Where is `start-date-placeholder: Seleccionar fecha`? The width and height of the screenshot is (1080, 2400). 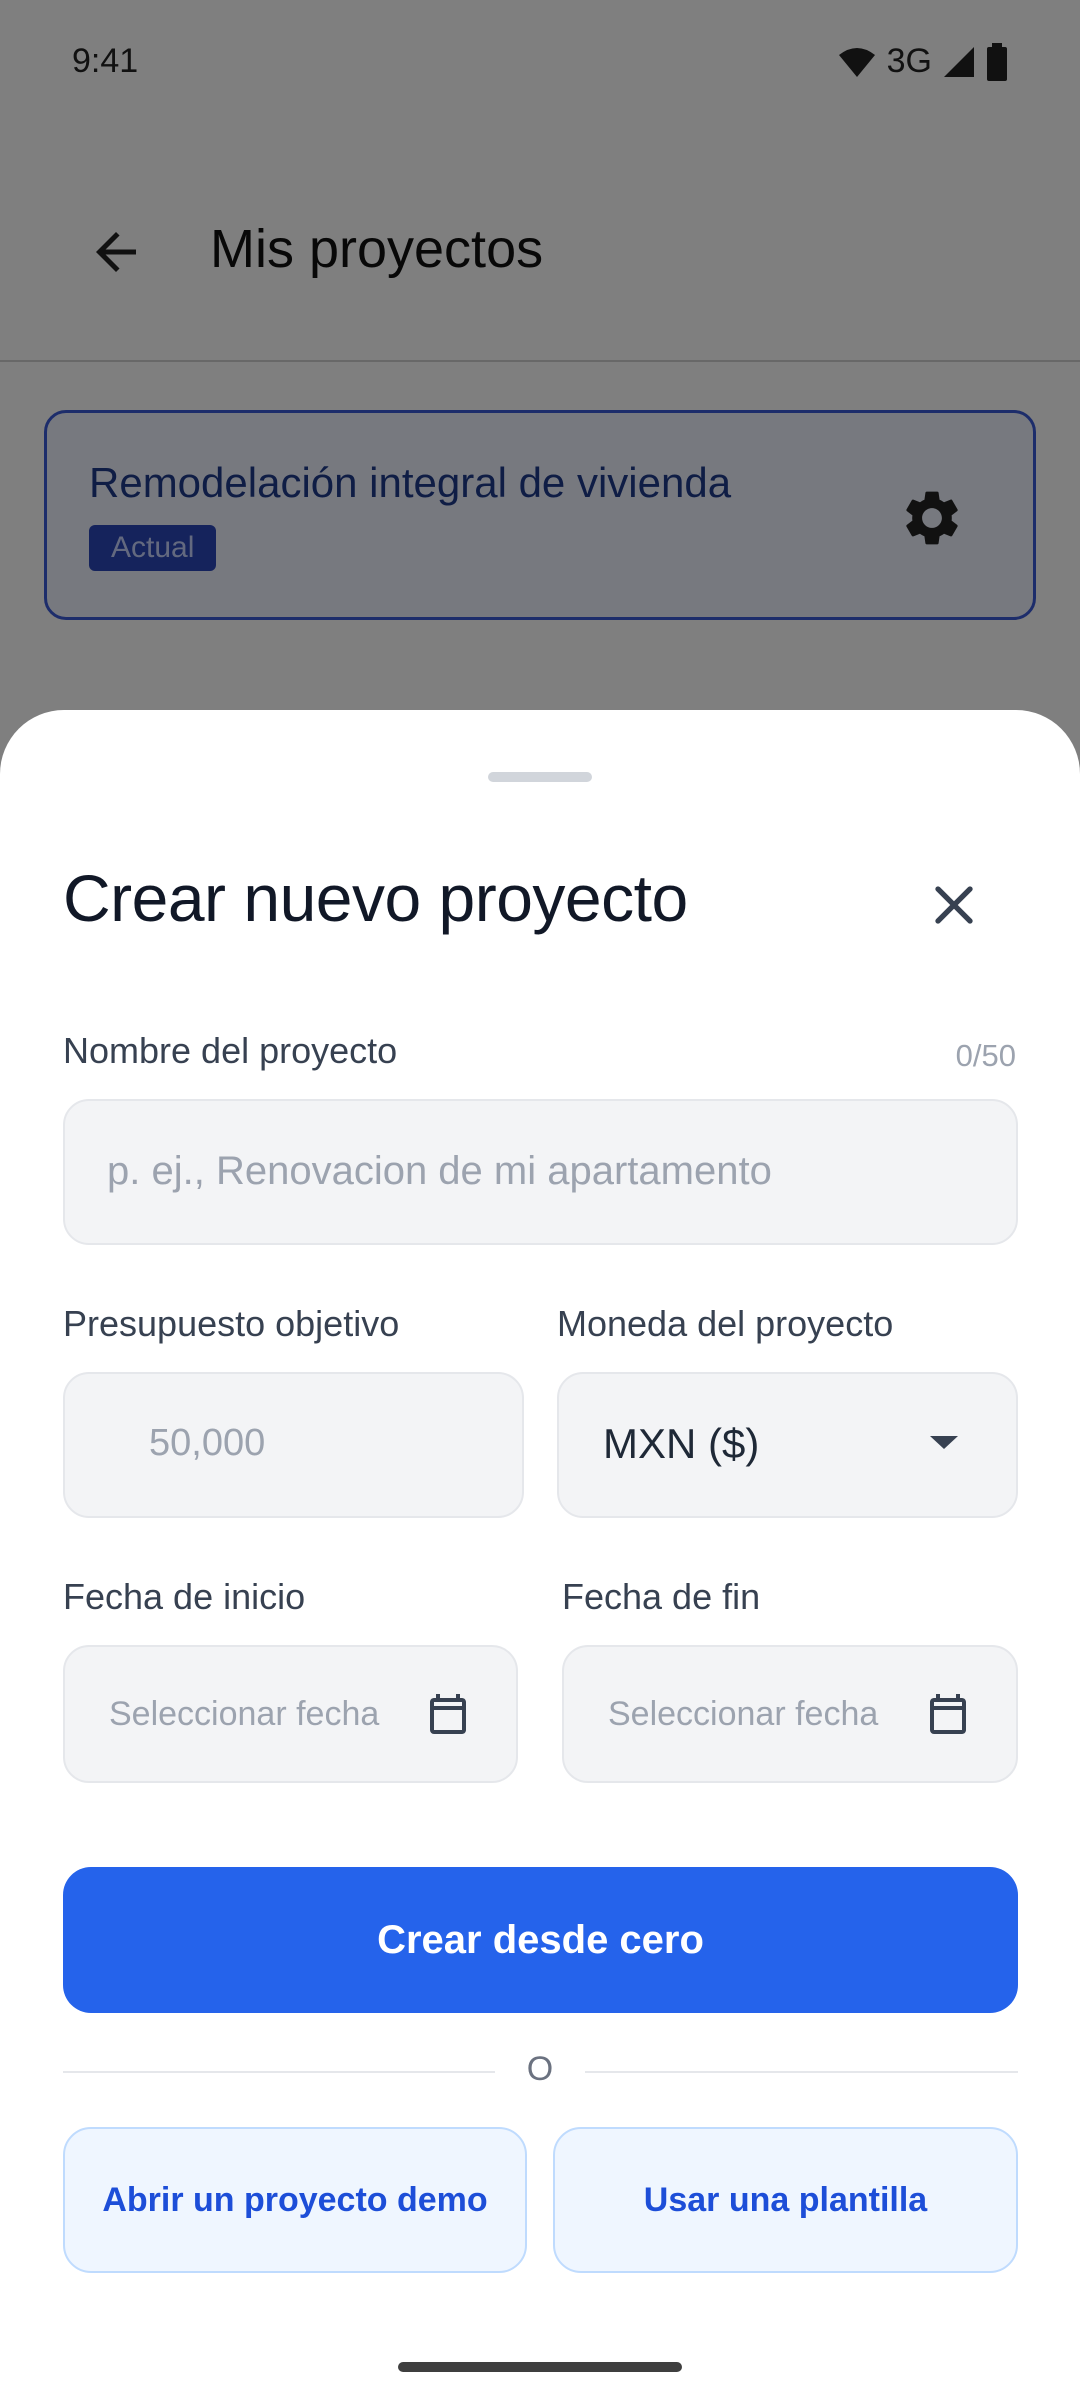 start-date-placeholder: Seleccionar fecha is located at coordinates (244, 1714).